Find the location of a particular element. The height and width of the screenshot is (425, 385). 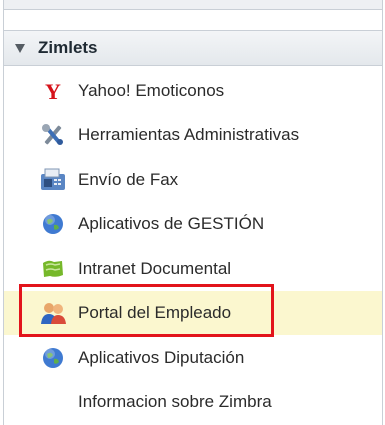

zimlet-item-herramientas-administrativas: Herramientas Administrativas is located at coordinates (193, 135).